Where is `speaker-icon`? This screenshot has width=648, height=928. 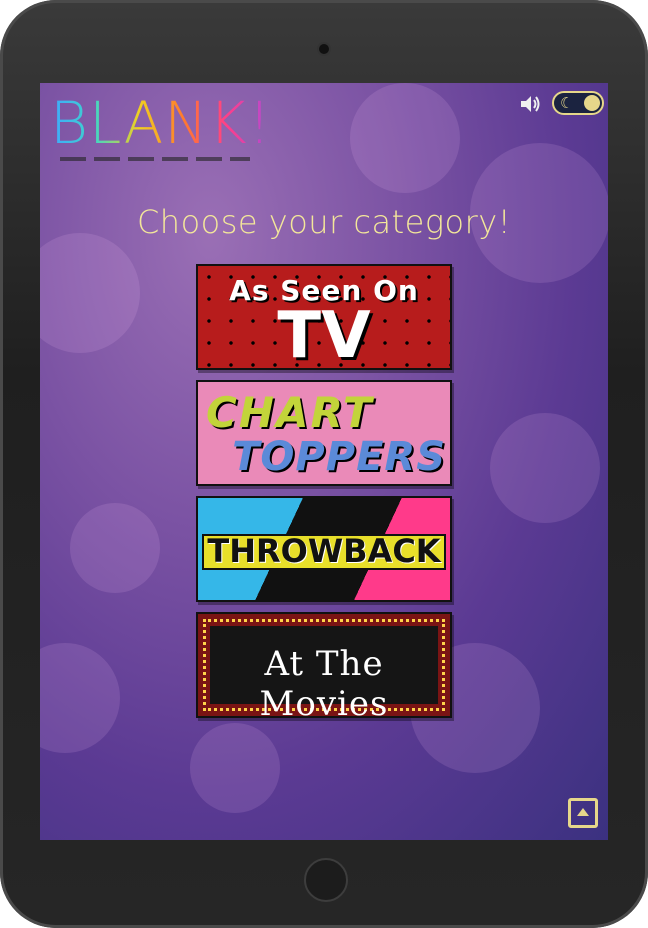
speaker-icon is located at coordinates (531, 104).